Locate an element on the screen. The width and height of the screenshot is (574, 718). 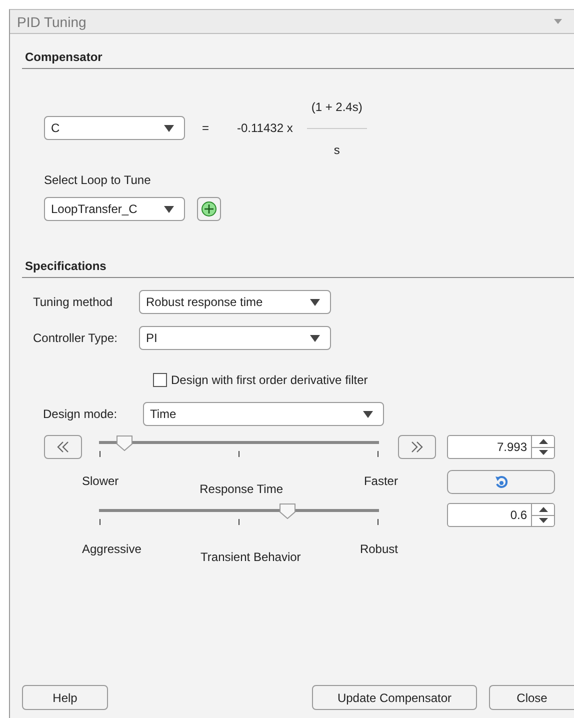
checkbox-label: Design with first order derivative filter is located at coordinates (269, 380).